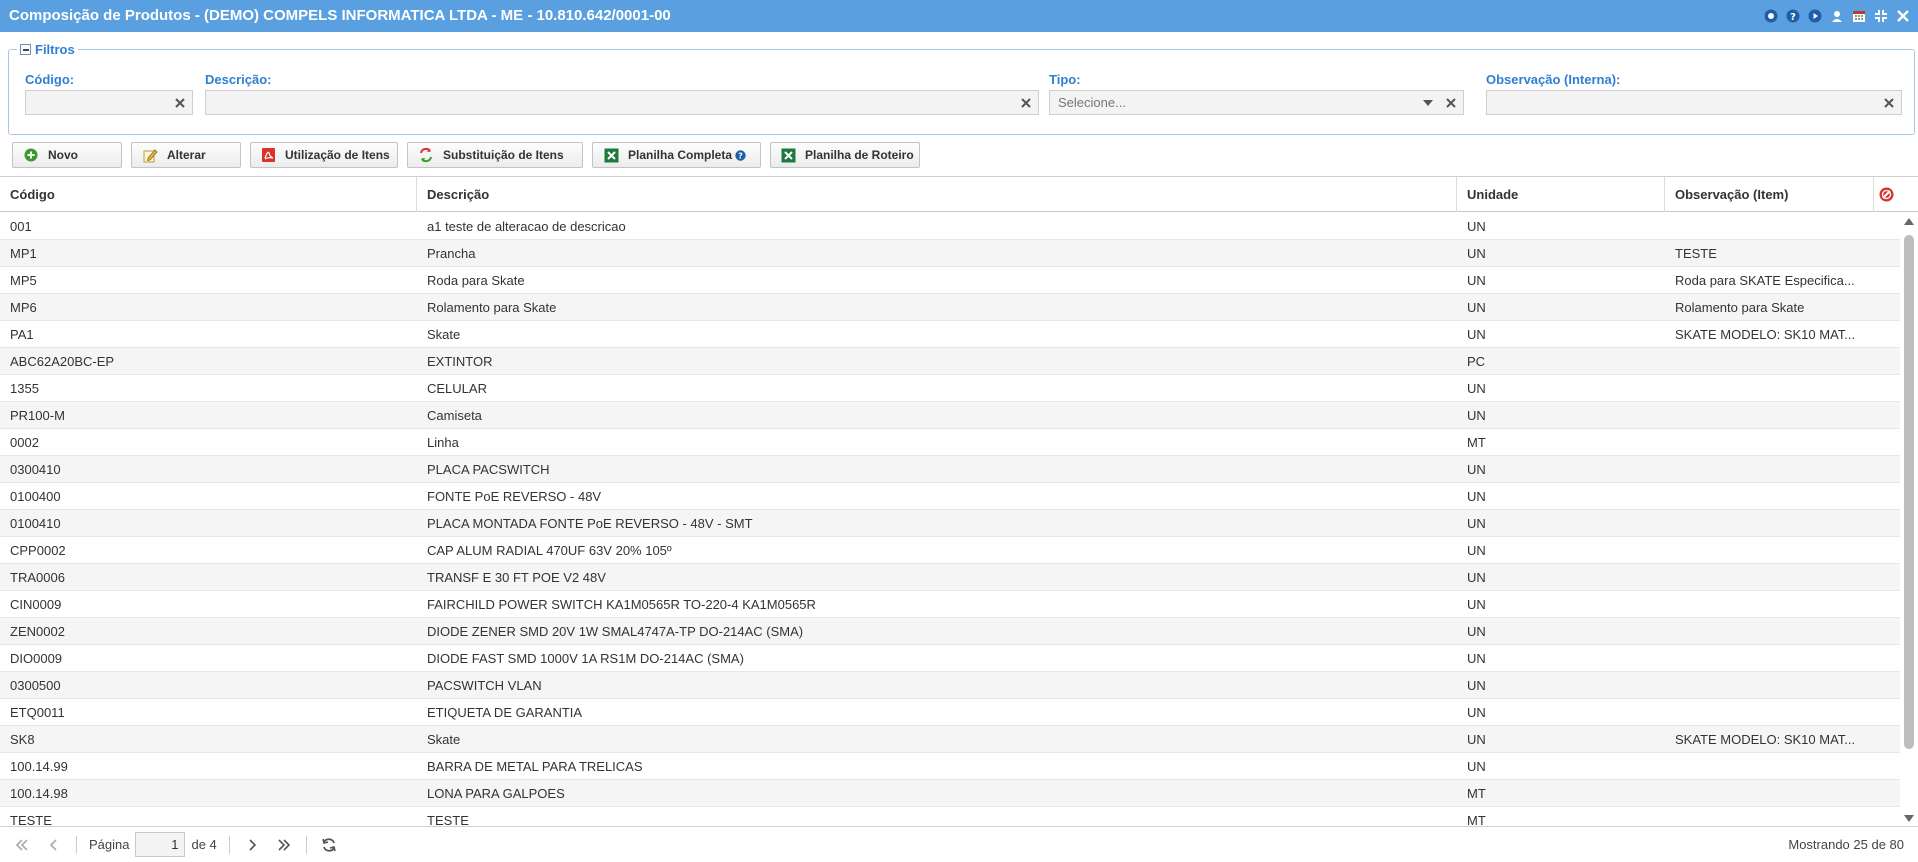 This screenshot has width=1918, height=862. I want to click on cell-codigo: ABC62A20BC-EP, so click(62, 361).